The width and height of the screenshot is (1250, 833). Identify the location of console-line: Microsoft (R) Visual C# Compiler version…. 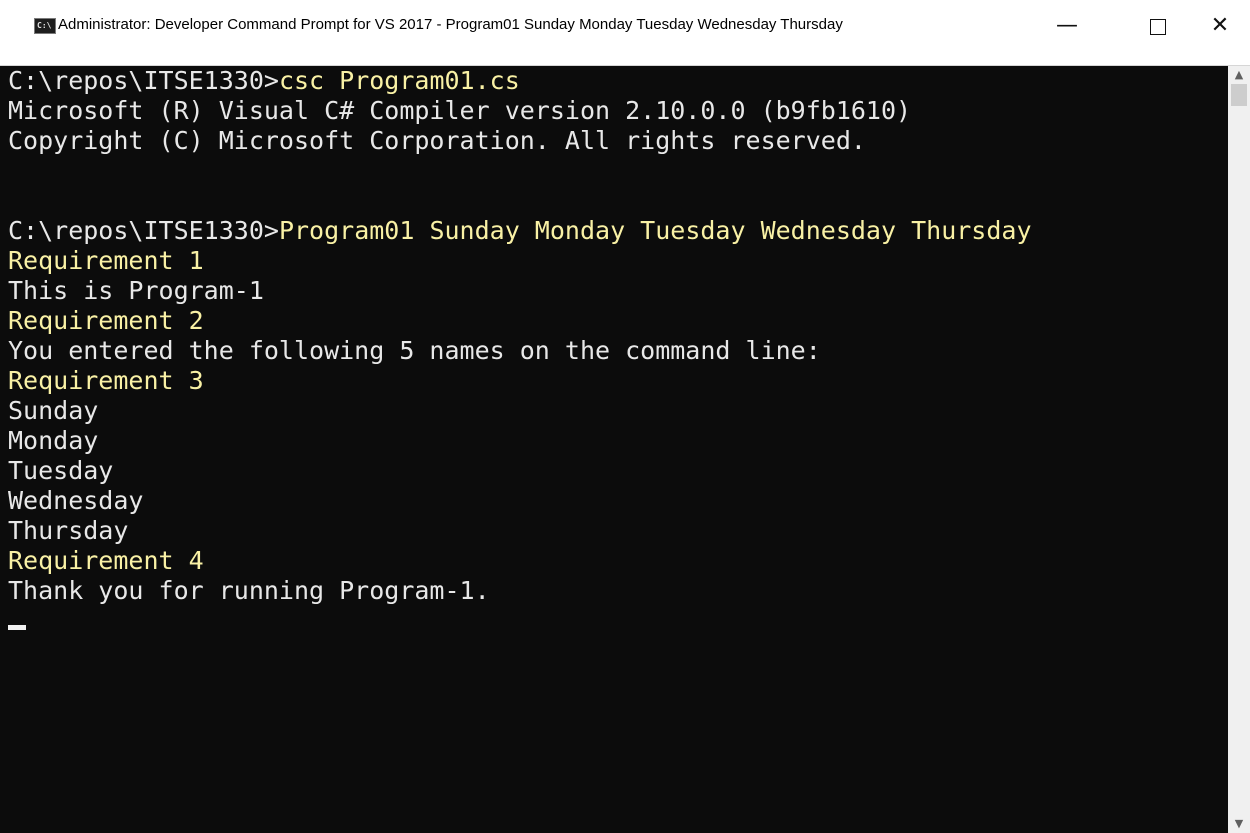
(460, 110).